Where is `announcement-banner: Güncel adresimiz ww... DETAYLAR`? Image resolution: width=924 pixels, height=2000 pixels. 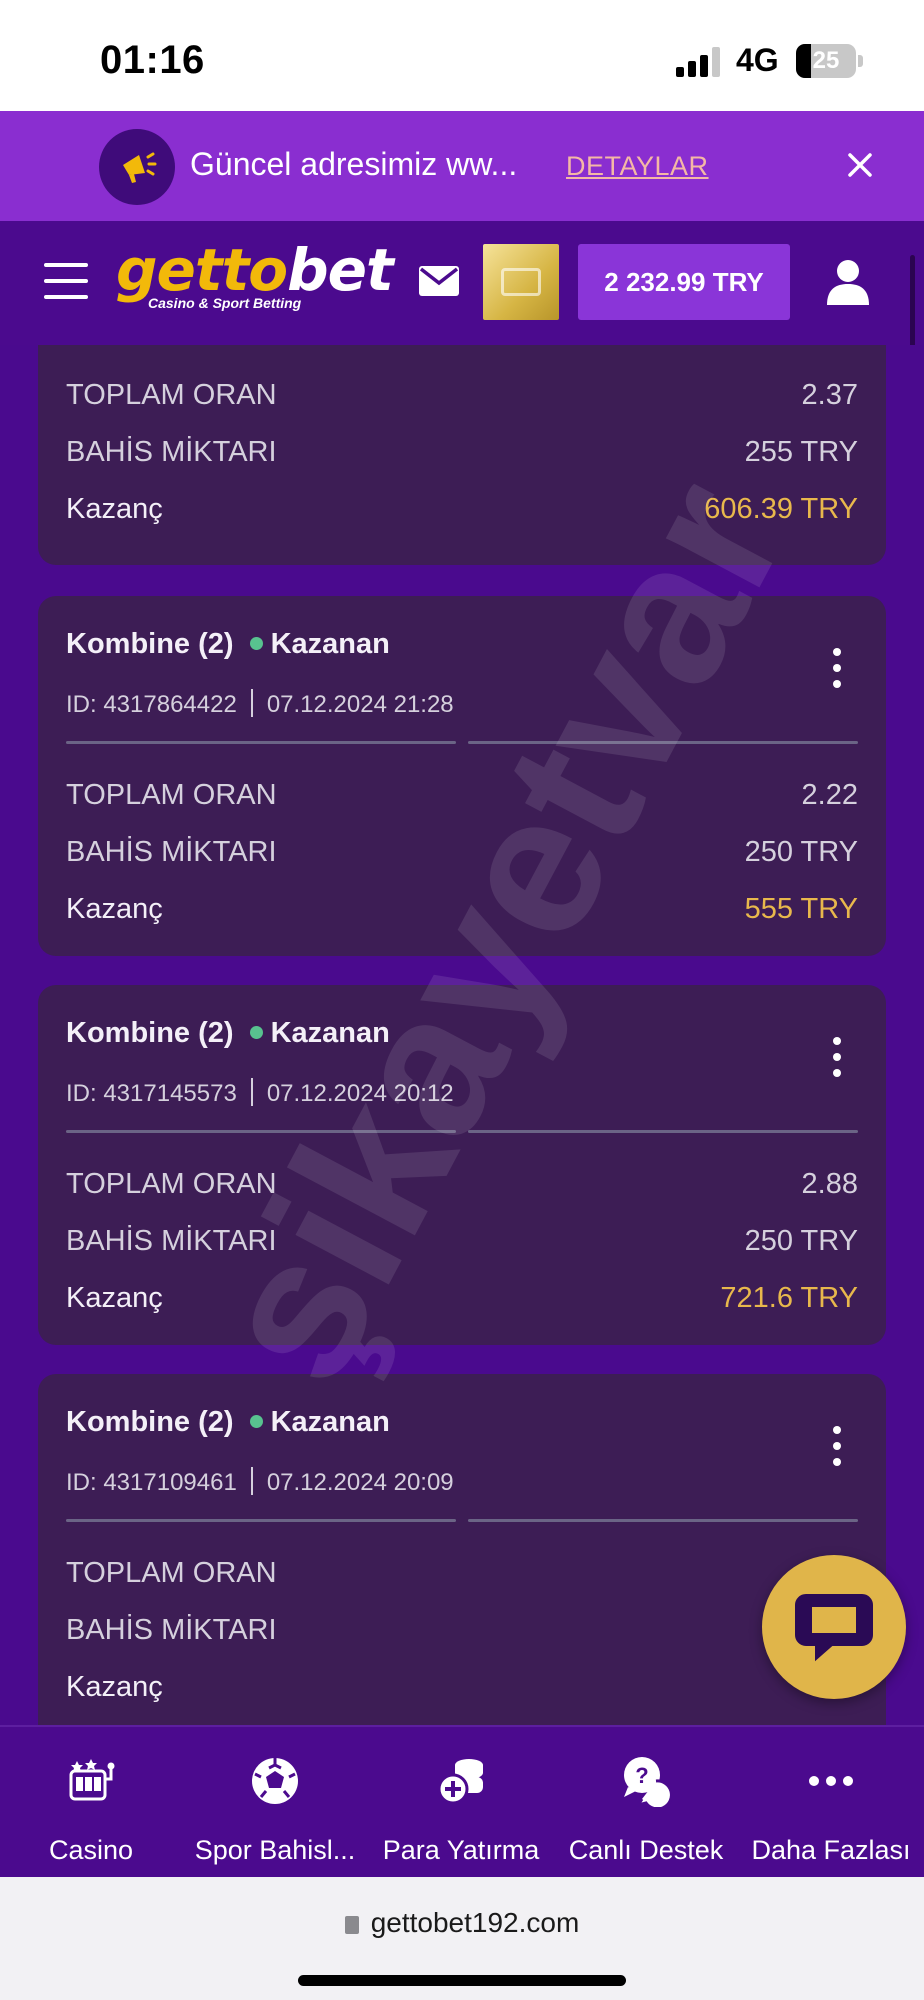
announcement-banner: Güncel adresimiz ww... DETAYLAR is located at coordinates (462, 166).